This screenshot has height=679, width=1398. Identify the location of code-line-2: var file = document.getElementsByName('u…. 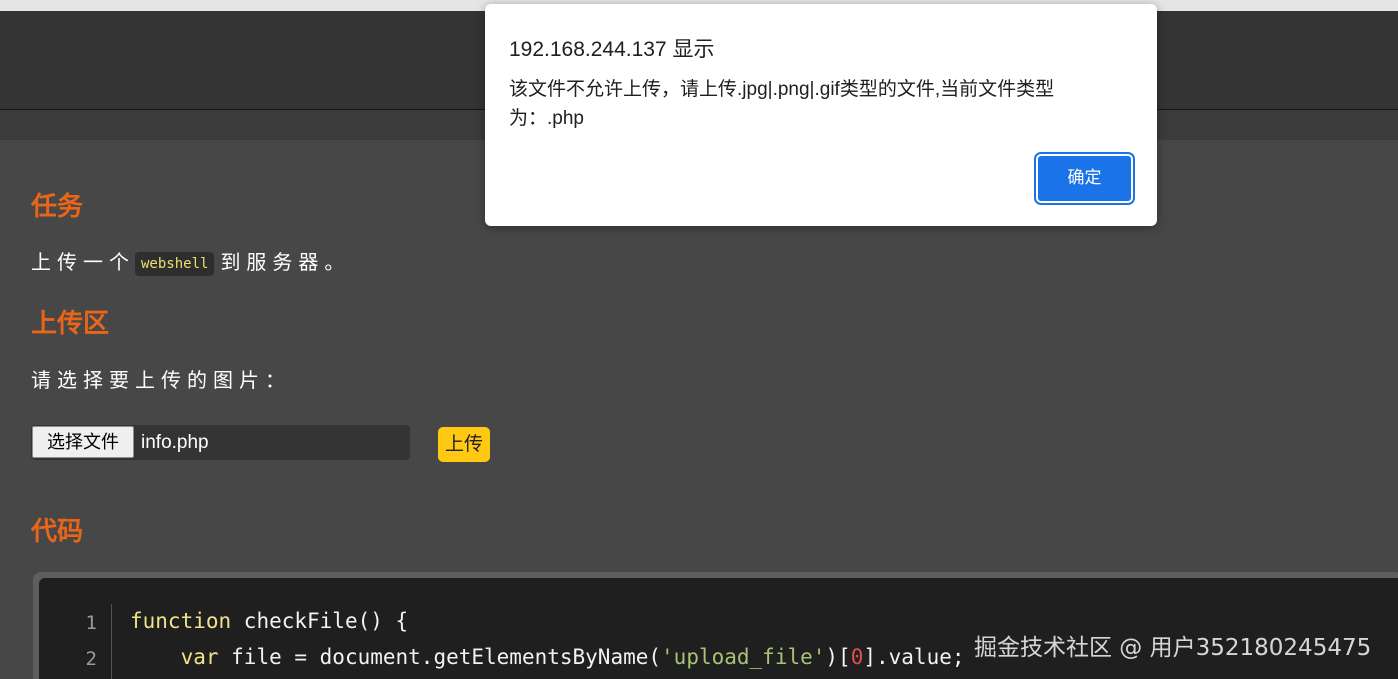
(547, 657).